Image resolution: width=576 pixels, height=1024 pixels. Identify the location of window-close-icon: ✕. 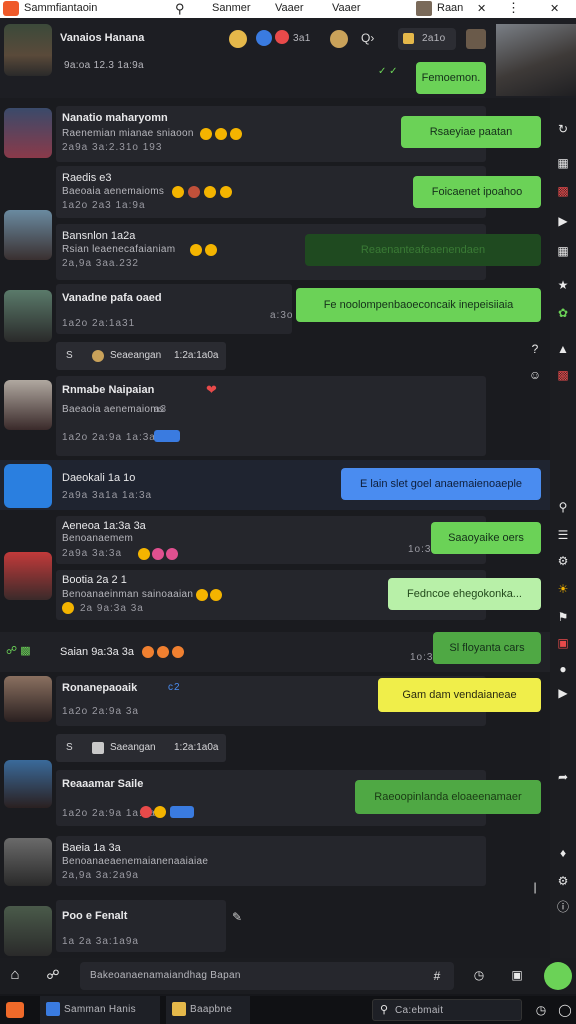
(554, 8).